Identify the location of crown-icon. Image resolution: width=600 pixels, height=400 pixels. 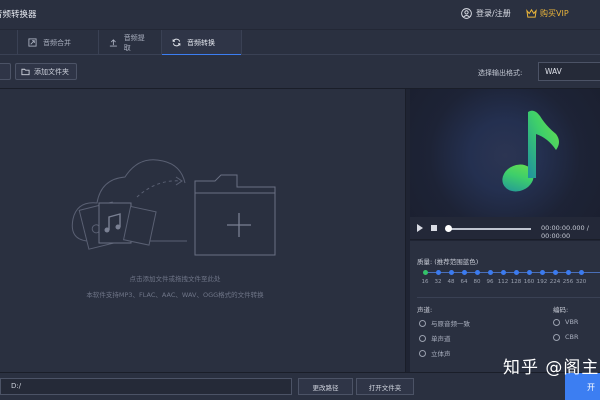
(531, 13).